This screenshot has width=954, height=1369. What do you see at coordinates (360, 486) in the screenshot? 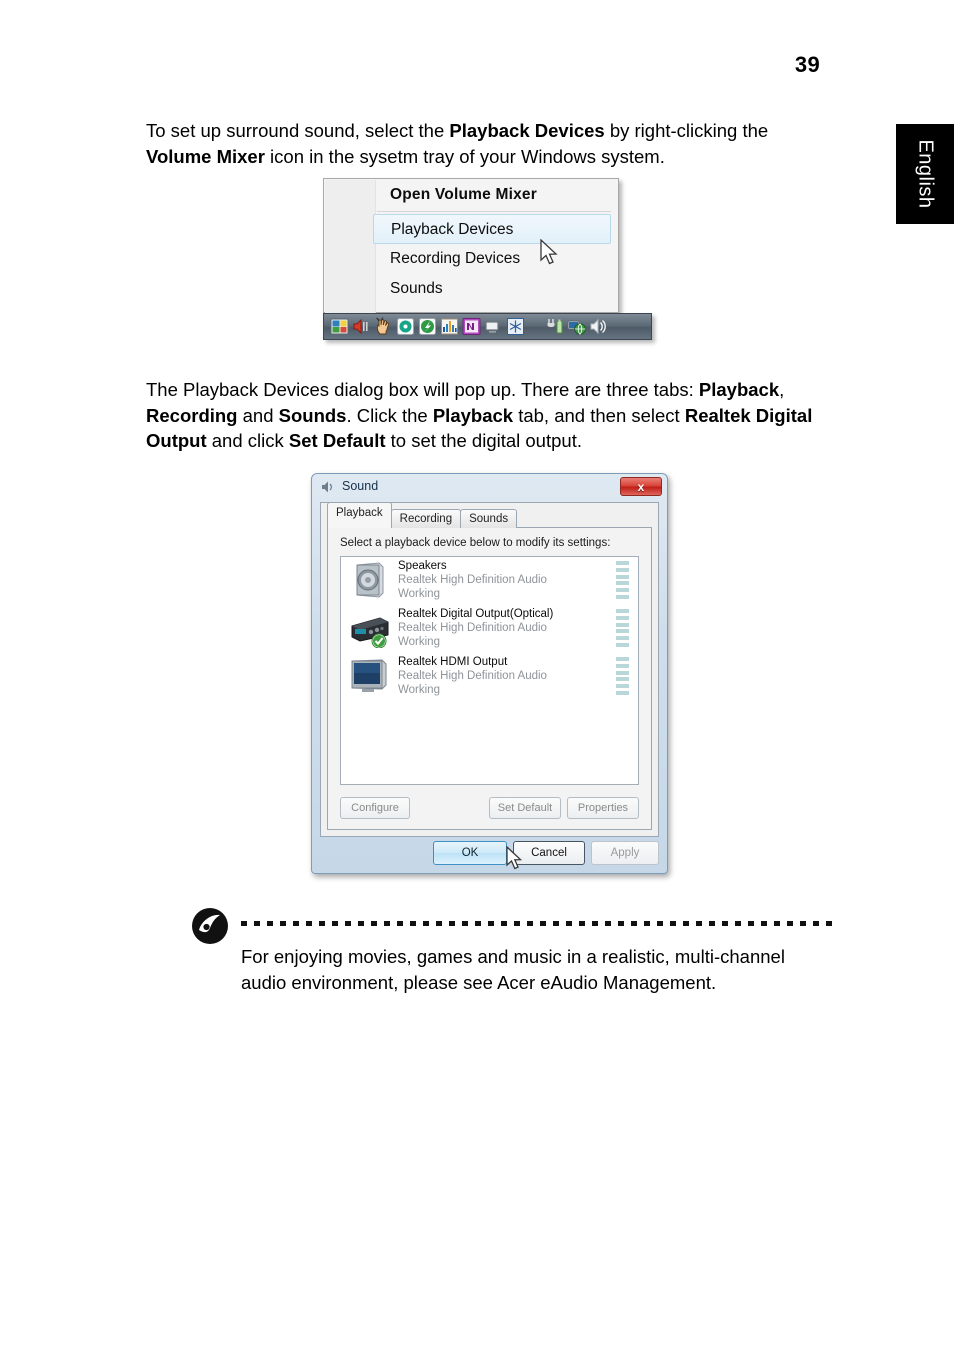
I see `dialog-title: Sound` at bounding box center [360, 486].